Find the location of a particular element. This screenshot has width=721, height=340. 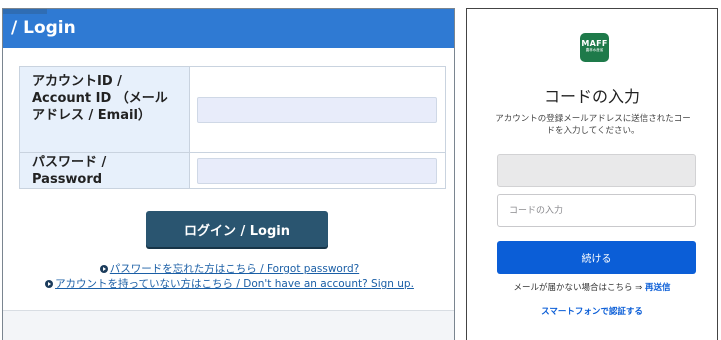

account-id-label: アカウントID / Account ID （メールアドレス / Email） is located at coordinates (105, 109).